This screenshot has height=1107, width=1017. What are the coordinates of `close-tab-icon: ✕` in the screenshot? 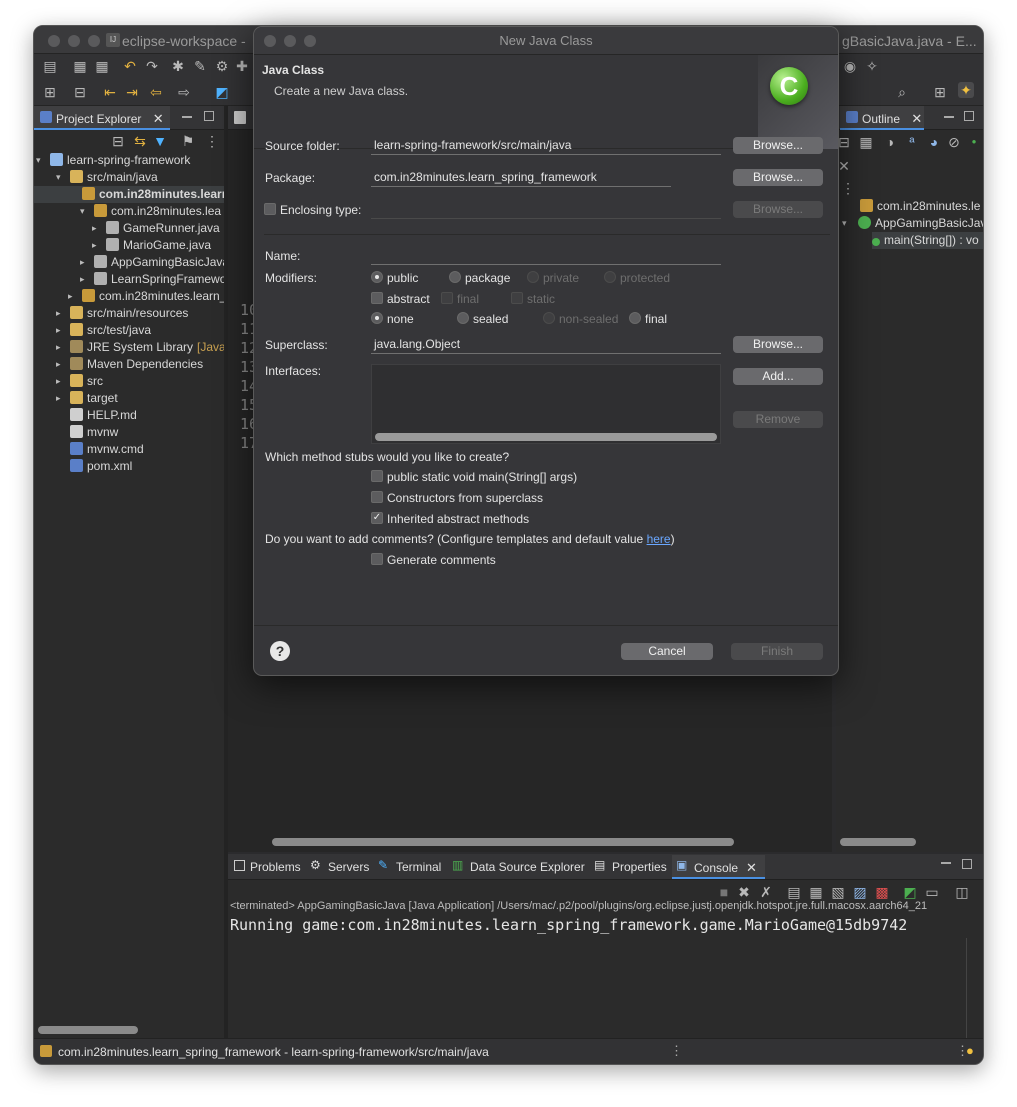 It's located at (158, 118).